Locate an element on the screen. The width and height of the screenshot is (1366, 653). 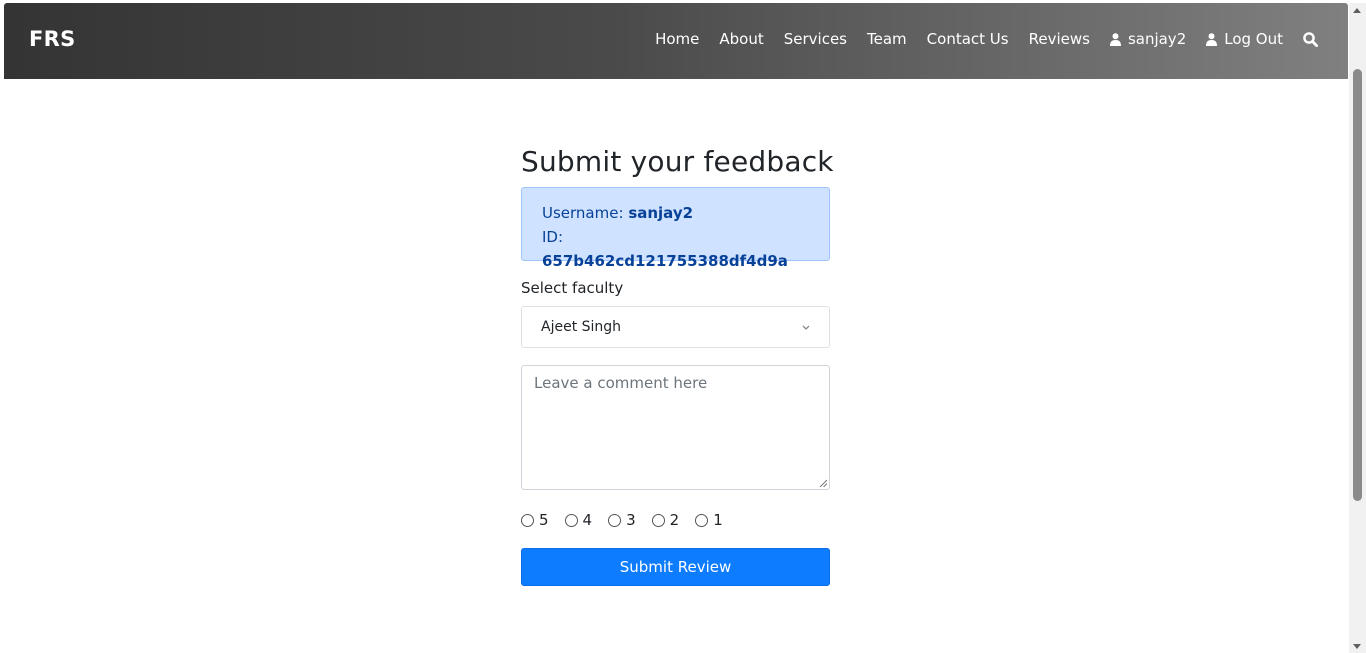
search-button is located at coordinates (1310, 39).